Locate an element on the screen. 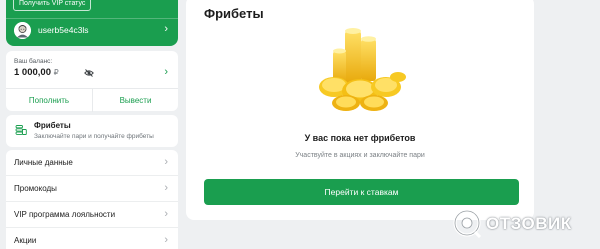 Image resolution: width=600 pixels, height=249 pixels. menu-item-label: Личные данные is located at coordinates (43, 162).